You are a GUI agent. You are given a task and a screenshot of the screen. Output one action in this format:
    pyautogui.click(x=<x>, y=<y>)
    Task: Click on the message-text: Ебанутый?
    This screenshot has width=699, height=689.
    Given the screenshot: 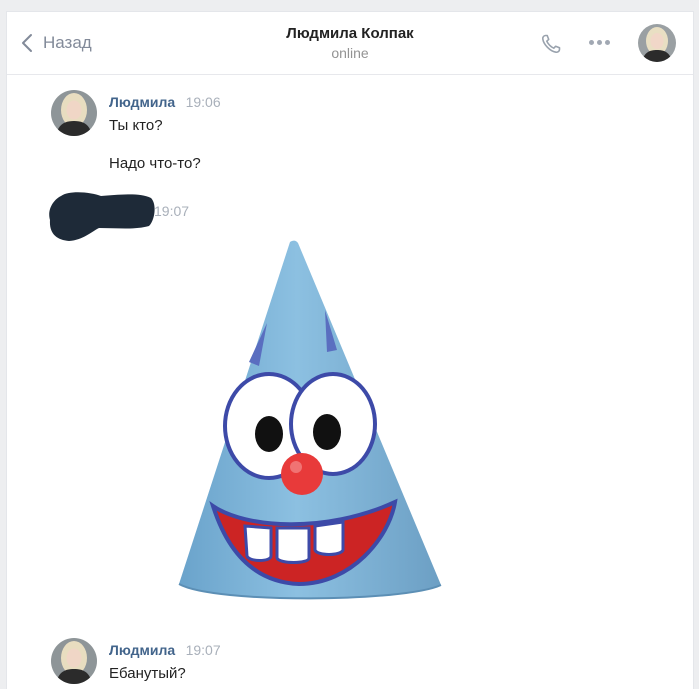 What is the action you would take?
    pyautogui.click(x=147, y=673)
    